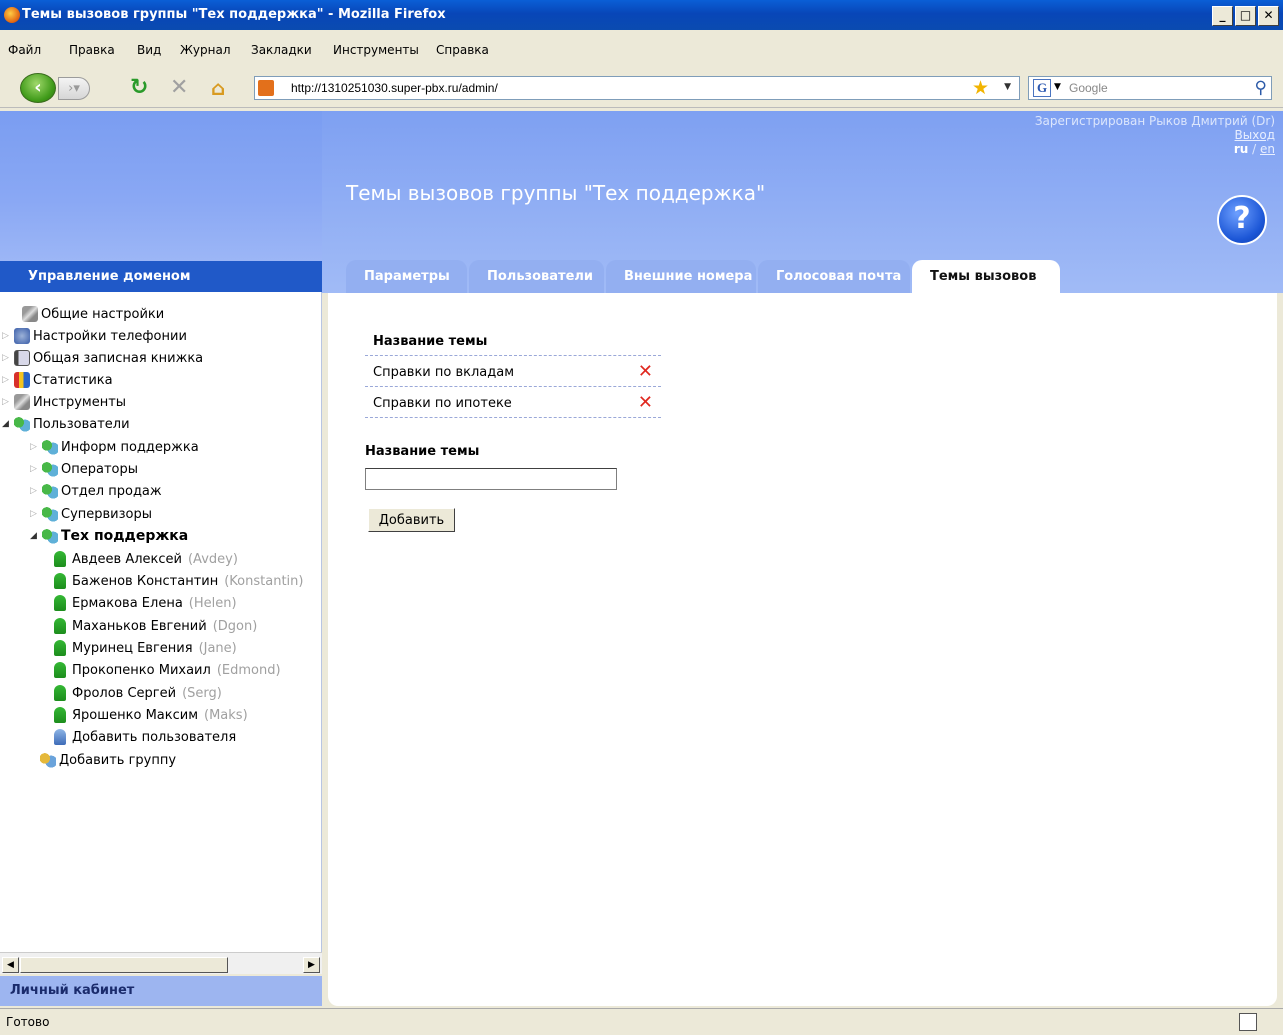 Image resolution: width=1283 pixels, height=1035 pixels. Describe the element at coordinates (108, 760) in the screenshot. I see `add-group-link: Добавить группу` at that location.